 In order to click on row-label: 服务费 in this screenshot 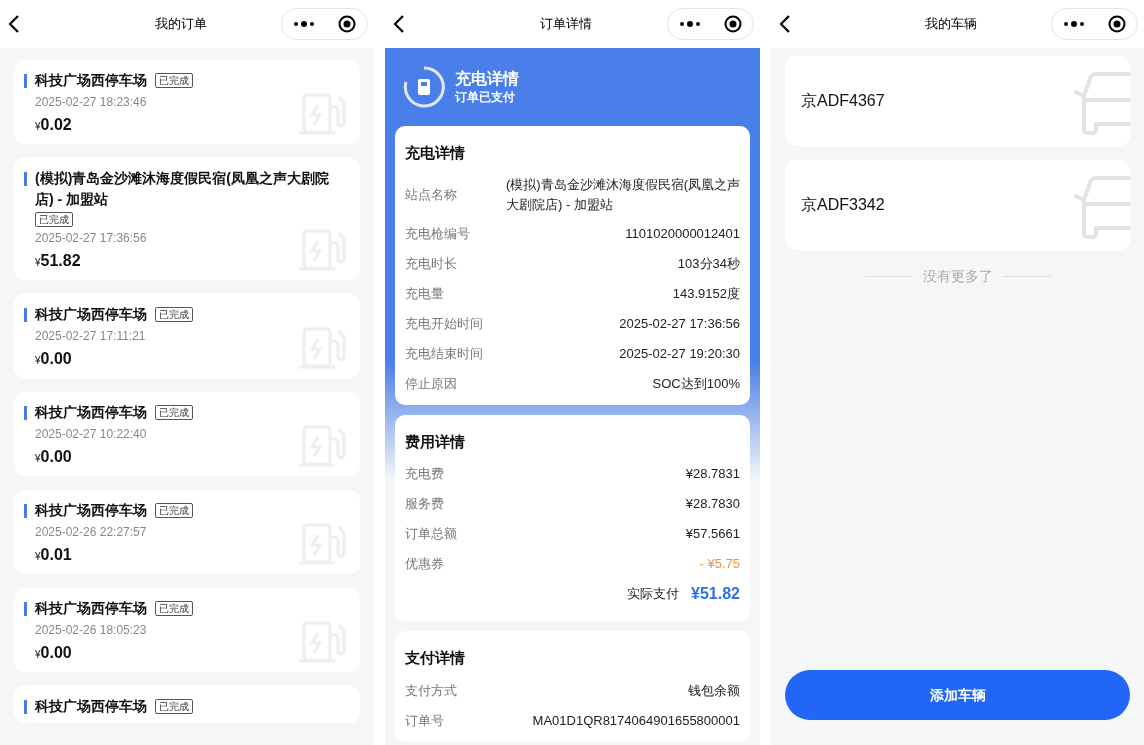, I will do `click(424, 504)`.